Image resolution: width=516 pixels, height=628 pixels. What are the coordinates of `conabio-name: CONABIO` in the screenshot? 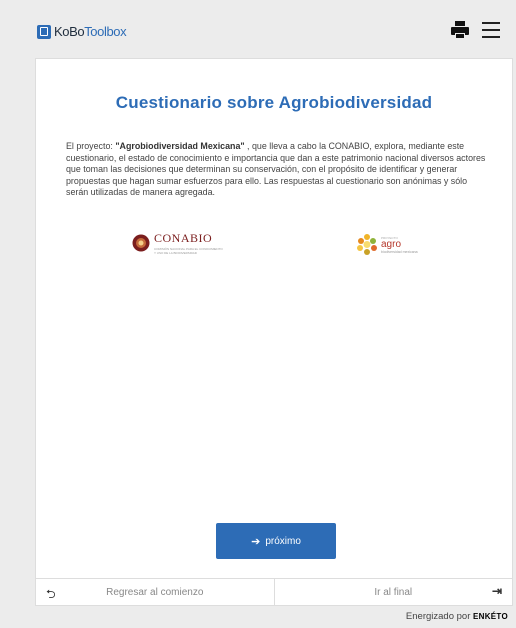 It's located at (183, 238).